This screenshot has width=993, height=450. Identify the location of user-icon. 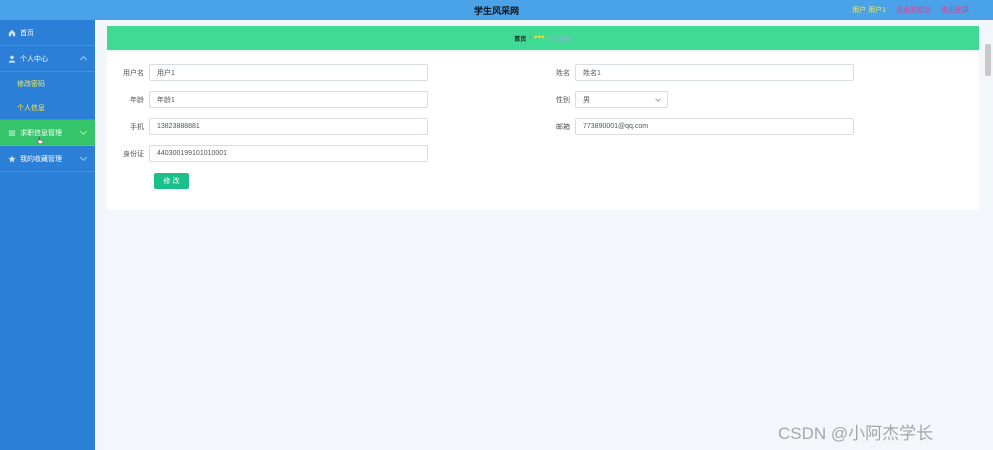
(12, 59).